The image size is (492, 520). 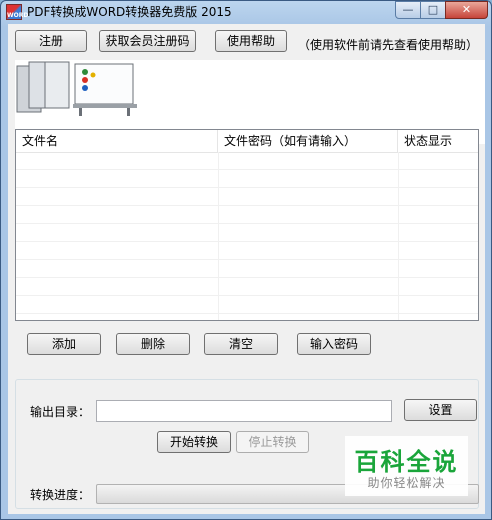 What do you see at coordinates (433, 10) in the screenshot?
I see `maximize-button: □` at bounding box center [433, 10].